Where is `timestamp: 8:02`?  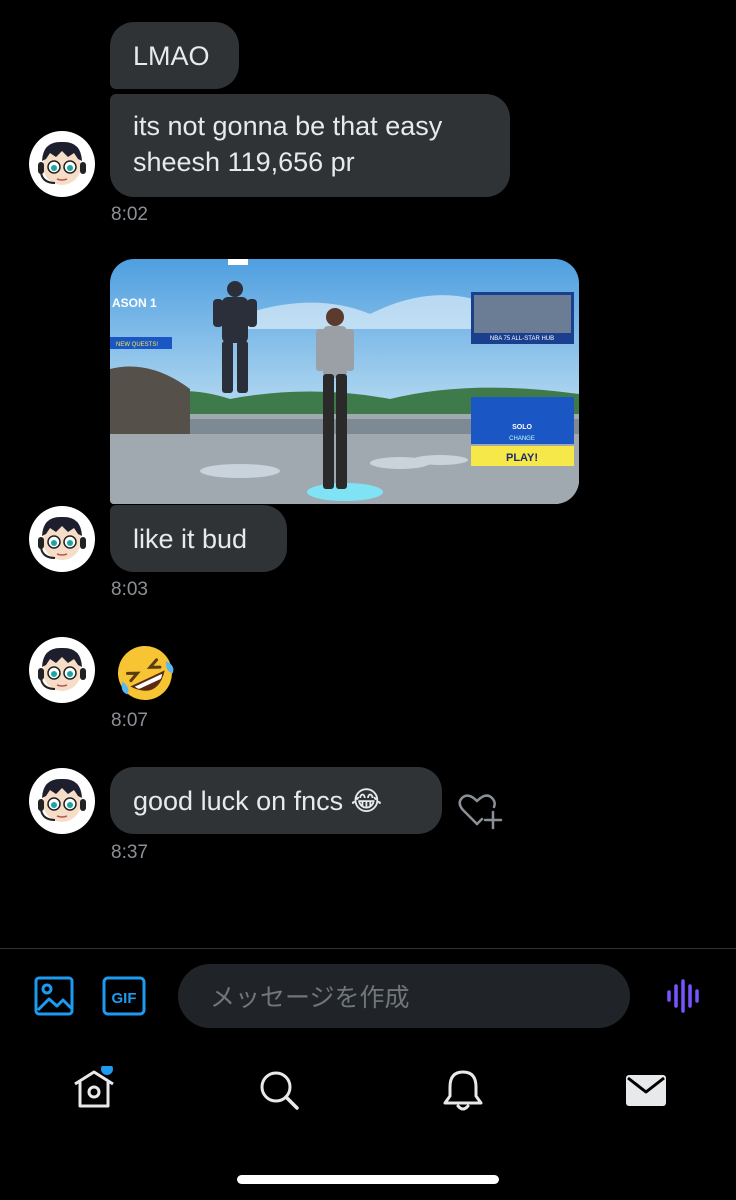 timestamp: 8:02 is located at coordinates (129, 214).